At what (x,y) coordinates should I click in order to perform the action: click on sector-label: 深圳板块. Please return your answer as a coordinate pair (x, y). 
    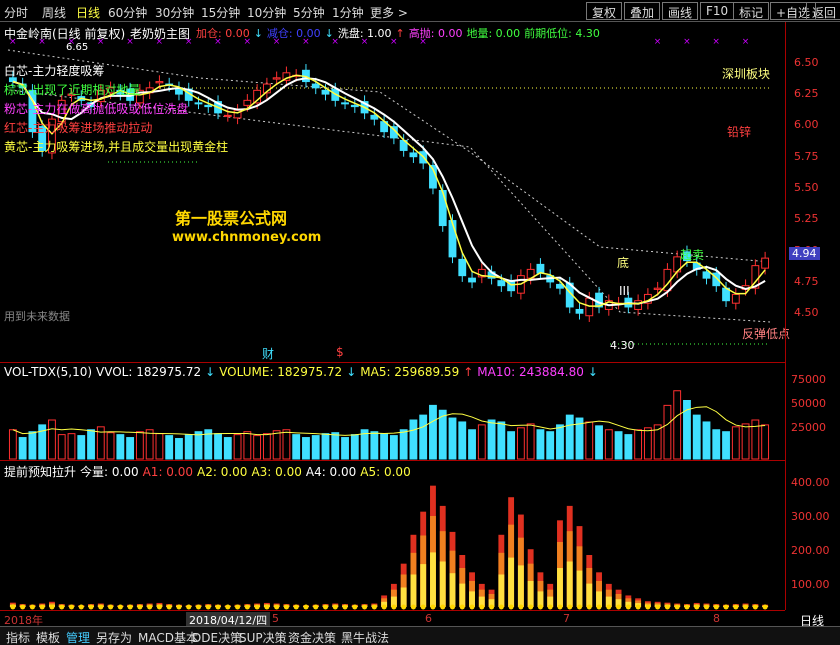
    Looking at the image, I should click on (746, 73).